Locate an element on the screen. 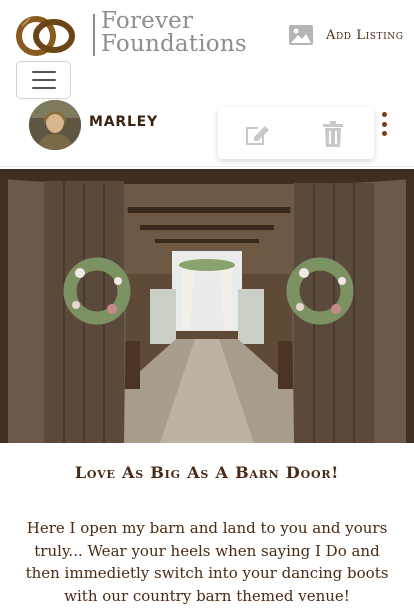  logo-divider is located at coordinates (94, 35).